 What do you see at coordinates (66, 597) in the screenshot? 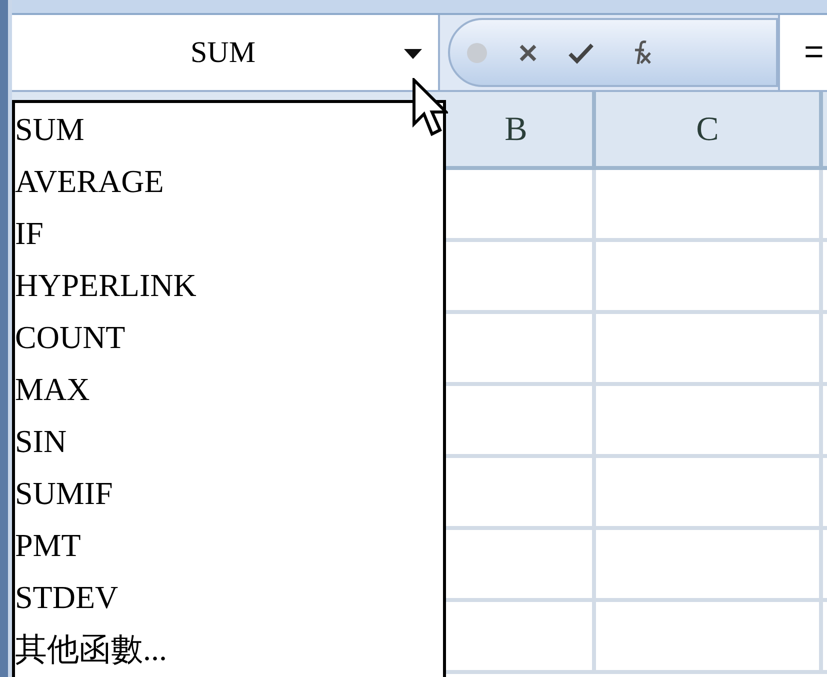
I see `function-list-item: STDEV` at bounding box center [66, 597].